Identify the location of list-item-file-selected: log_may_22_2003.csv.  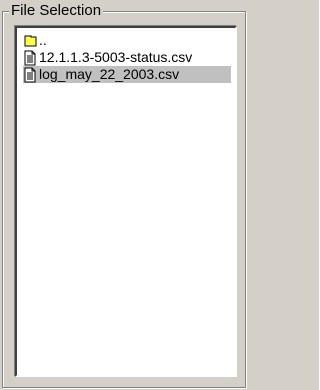
(127, 74).